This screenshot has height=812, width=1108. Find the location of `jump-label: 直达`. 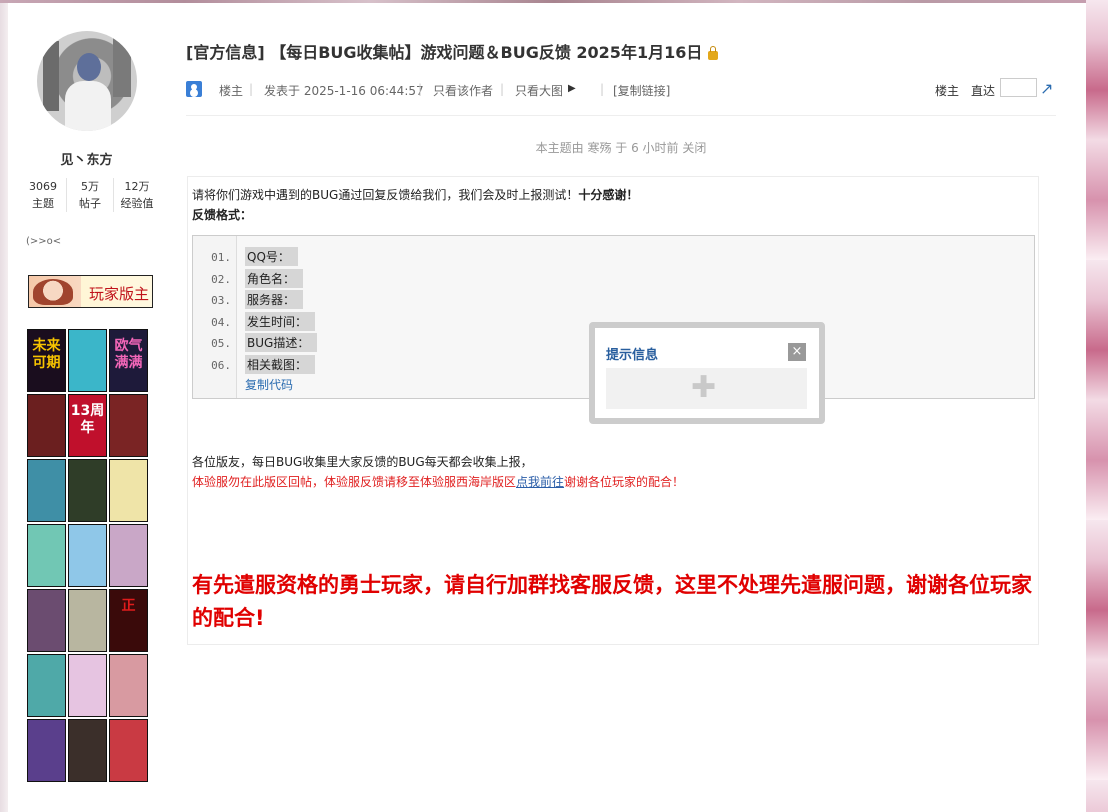

jump-label: 直达 is located at coordinates (983, 91).